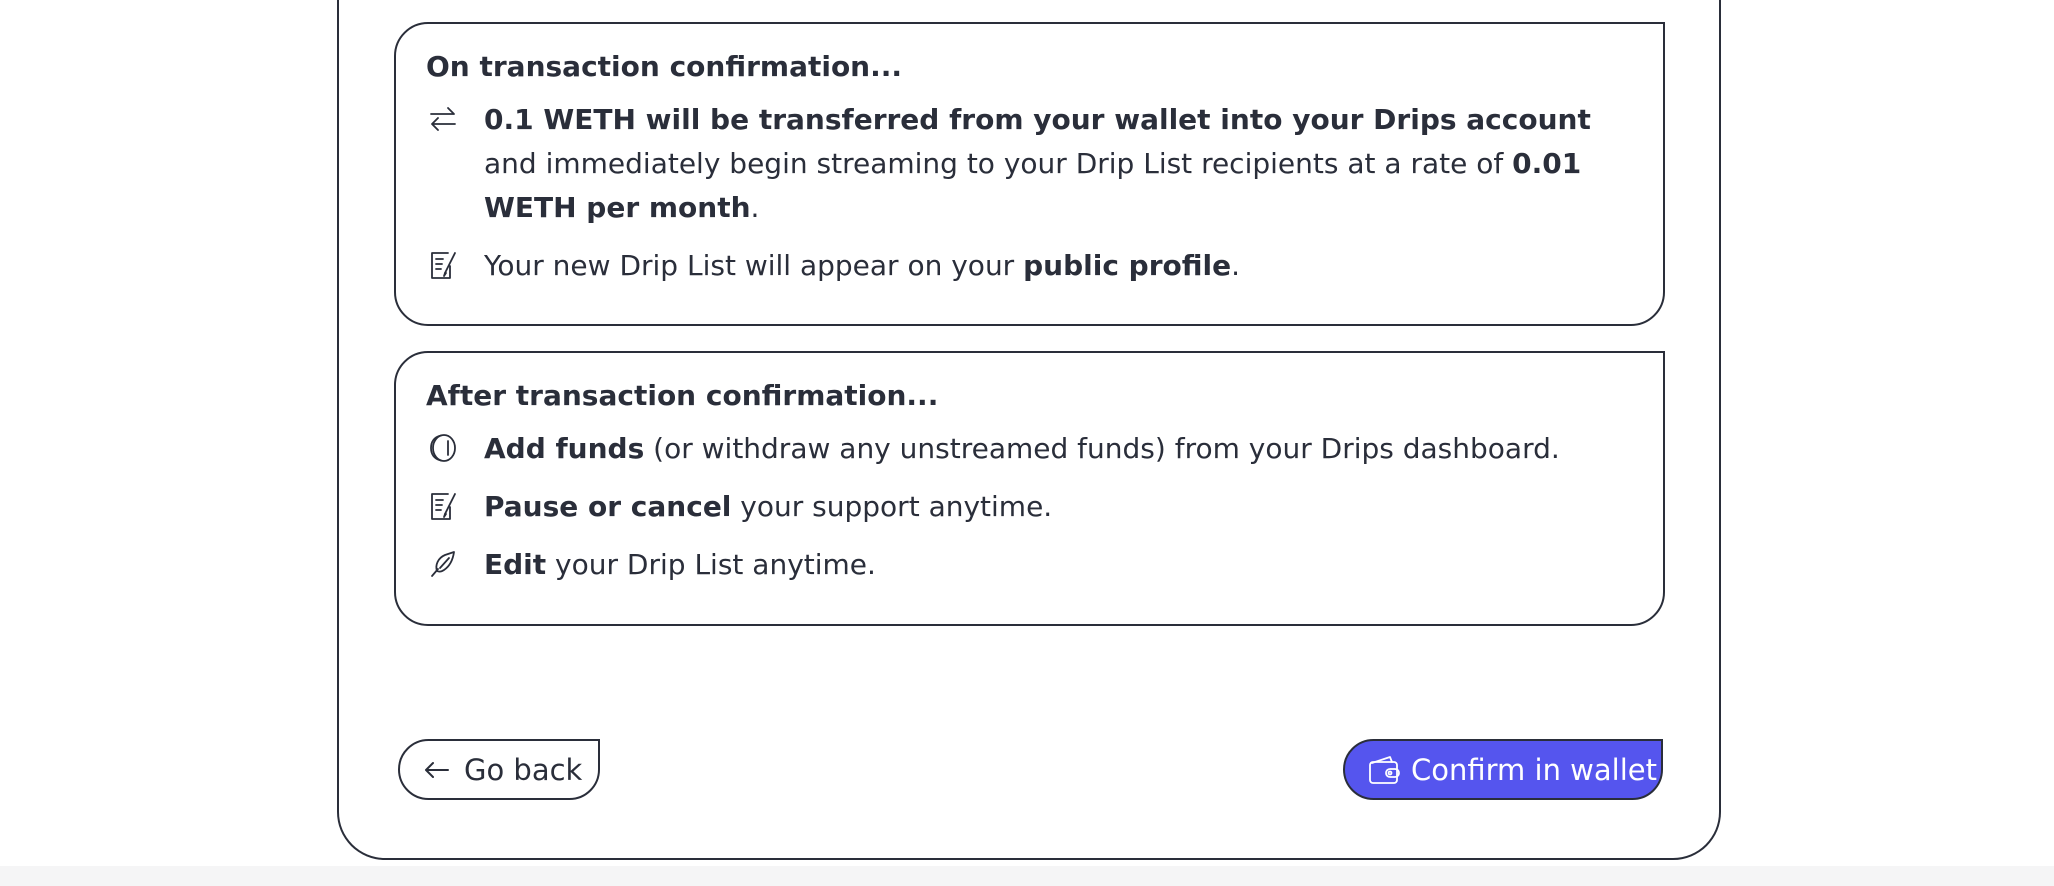 The image size is (2054, 886). I want to click on public-profile-text: public profile, so click(1127, 265).